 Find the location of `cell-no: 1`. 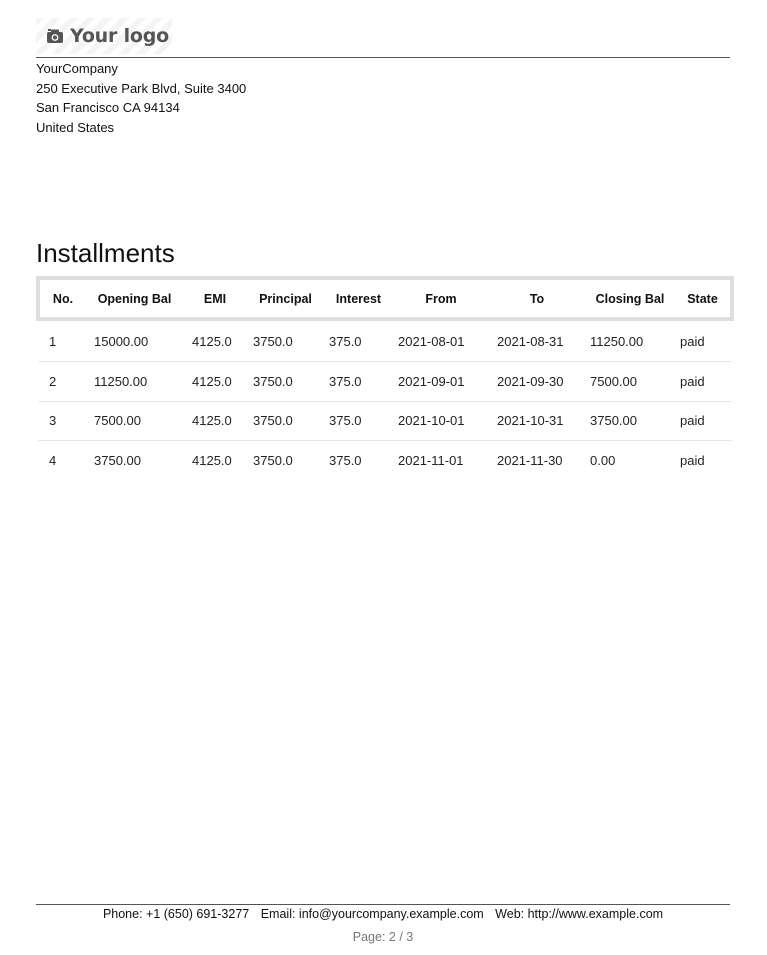

cell-no: 1 is located at coordinates (62, 340).